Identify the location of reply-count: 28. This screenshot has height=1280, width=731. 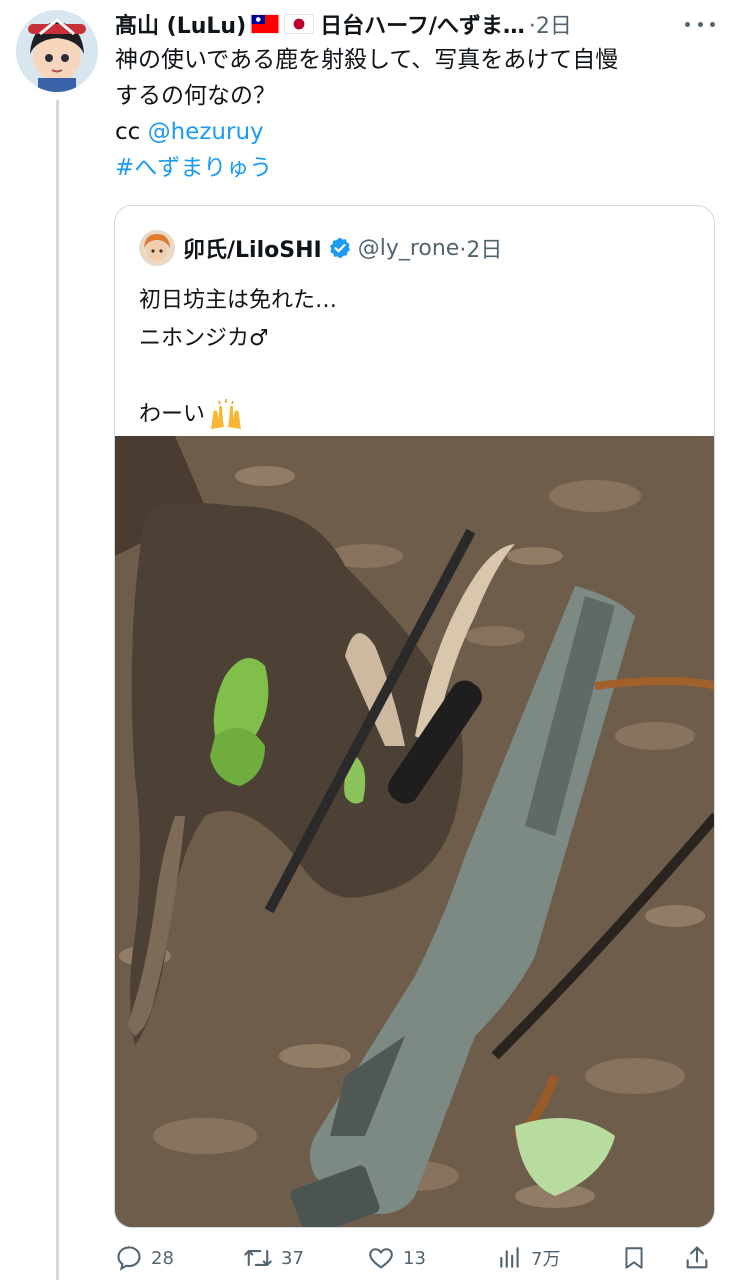
(162, 1258).